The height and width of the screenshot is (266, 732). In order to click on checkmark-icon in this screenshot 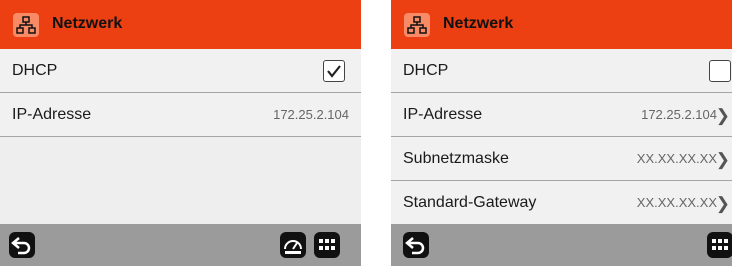, I will do `click(334, 71)`.